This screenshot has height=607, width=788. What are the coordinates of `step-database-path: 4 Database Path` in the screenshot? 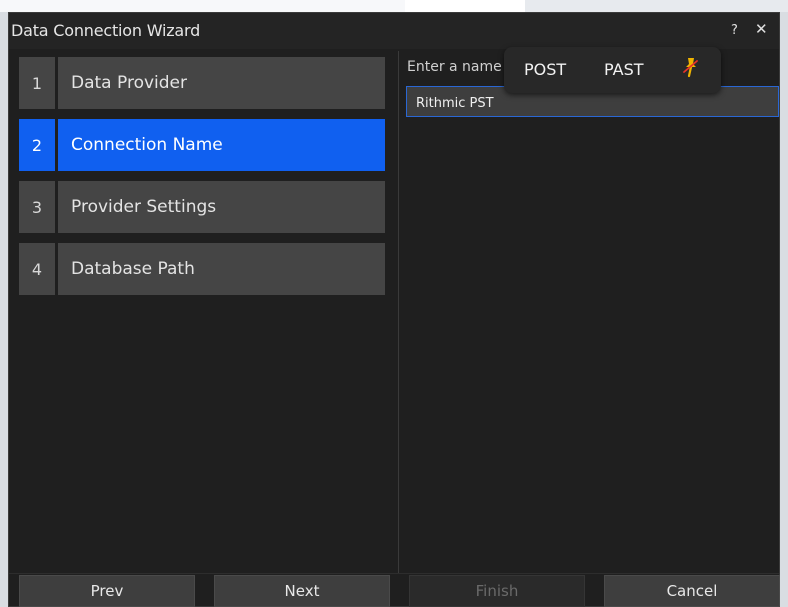 It's located at (202, 269).